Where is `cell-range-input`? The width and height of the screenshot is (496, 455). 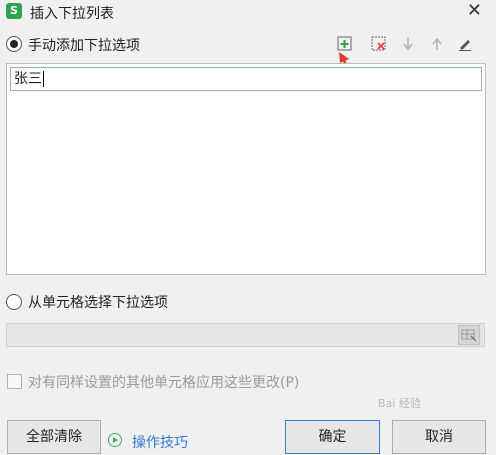
cell-range-input is located at coordinates (245, 335).